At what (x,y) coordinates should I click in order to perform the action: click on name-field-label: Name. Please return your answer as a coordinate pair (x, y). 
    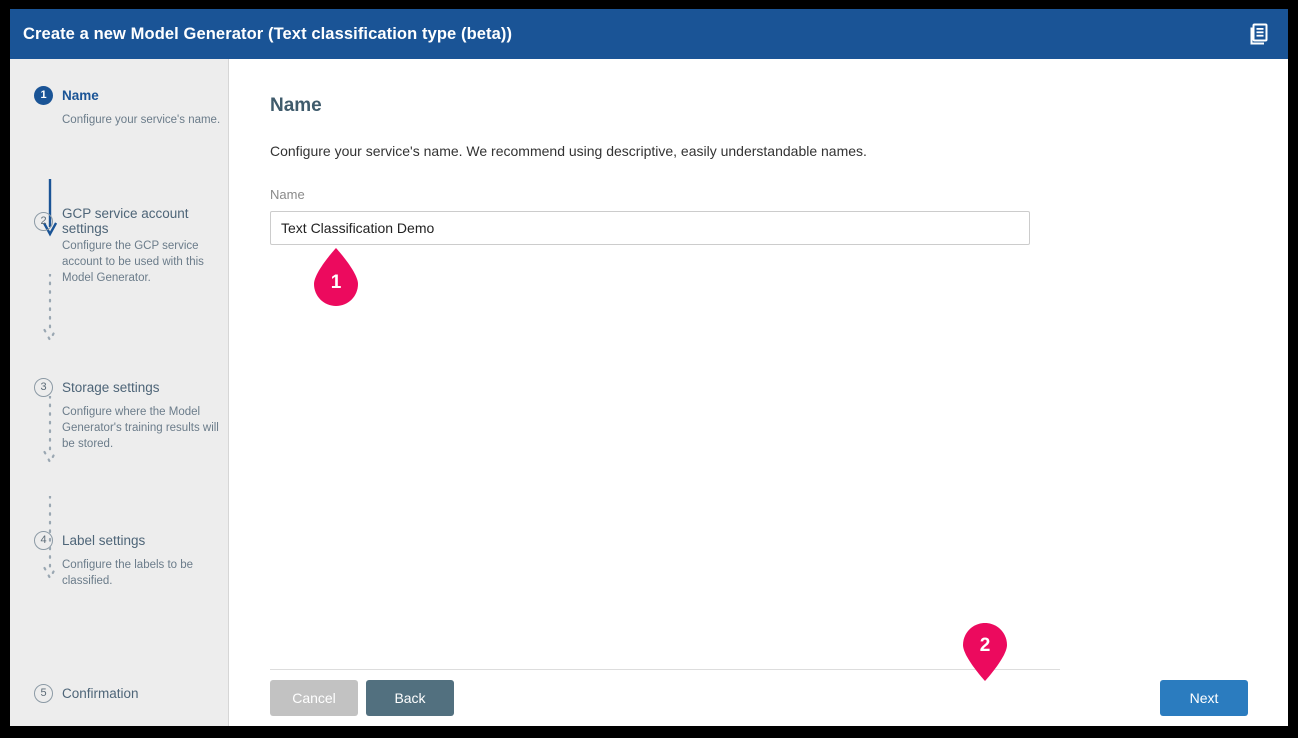
    Looking at the image, I should click on (287, 194).